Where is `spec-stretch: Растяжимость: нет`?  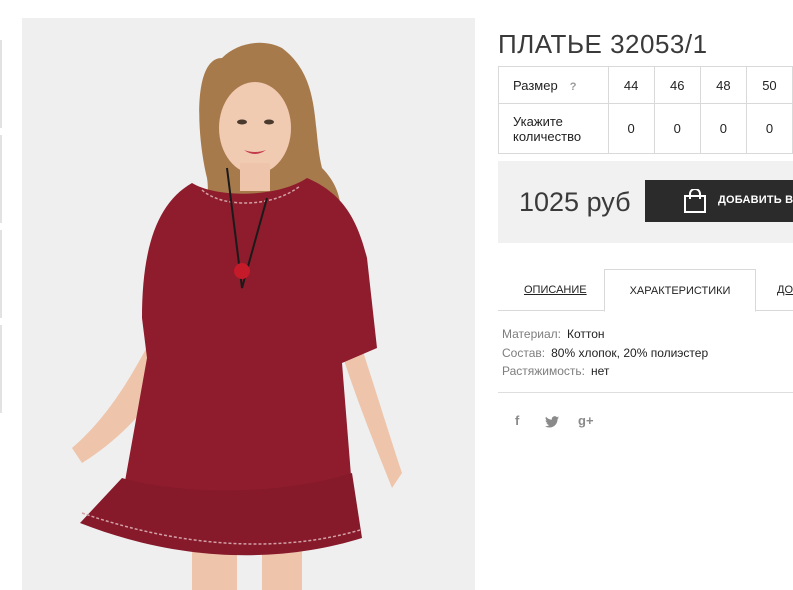 spec-stretch: Растяжимость: нет is located at coordinates (556, 371).